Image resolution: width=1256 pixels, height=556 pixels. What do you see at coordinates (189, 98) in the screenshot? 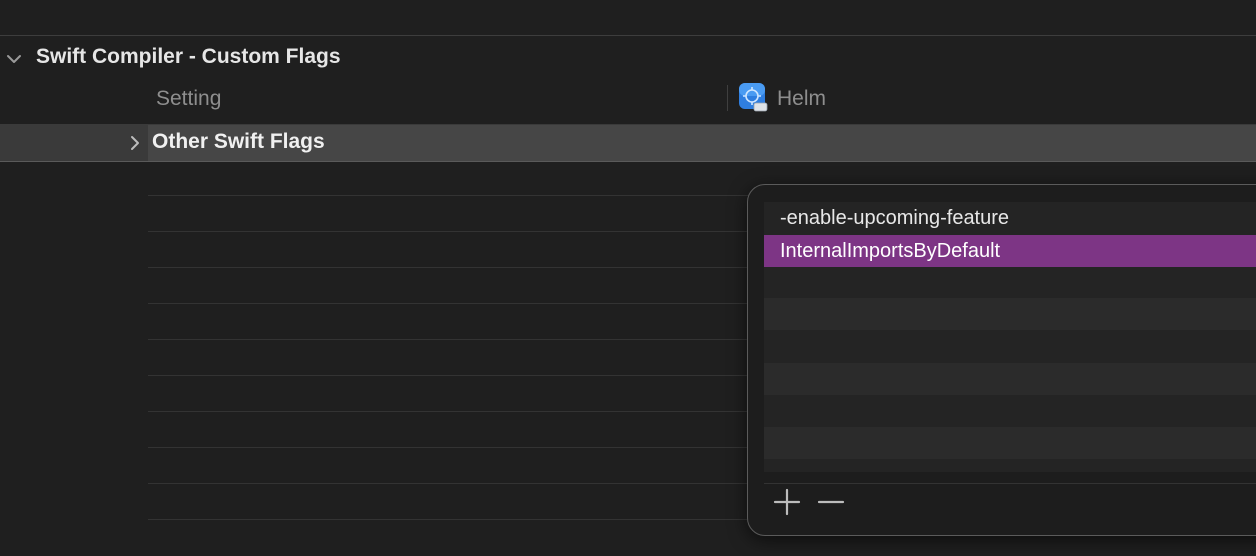
I see `column-setting-label: Setting` at bounding box center [189, 98].